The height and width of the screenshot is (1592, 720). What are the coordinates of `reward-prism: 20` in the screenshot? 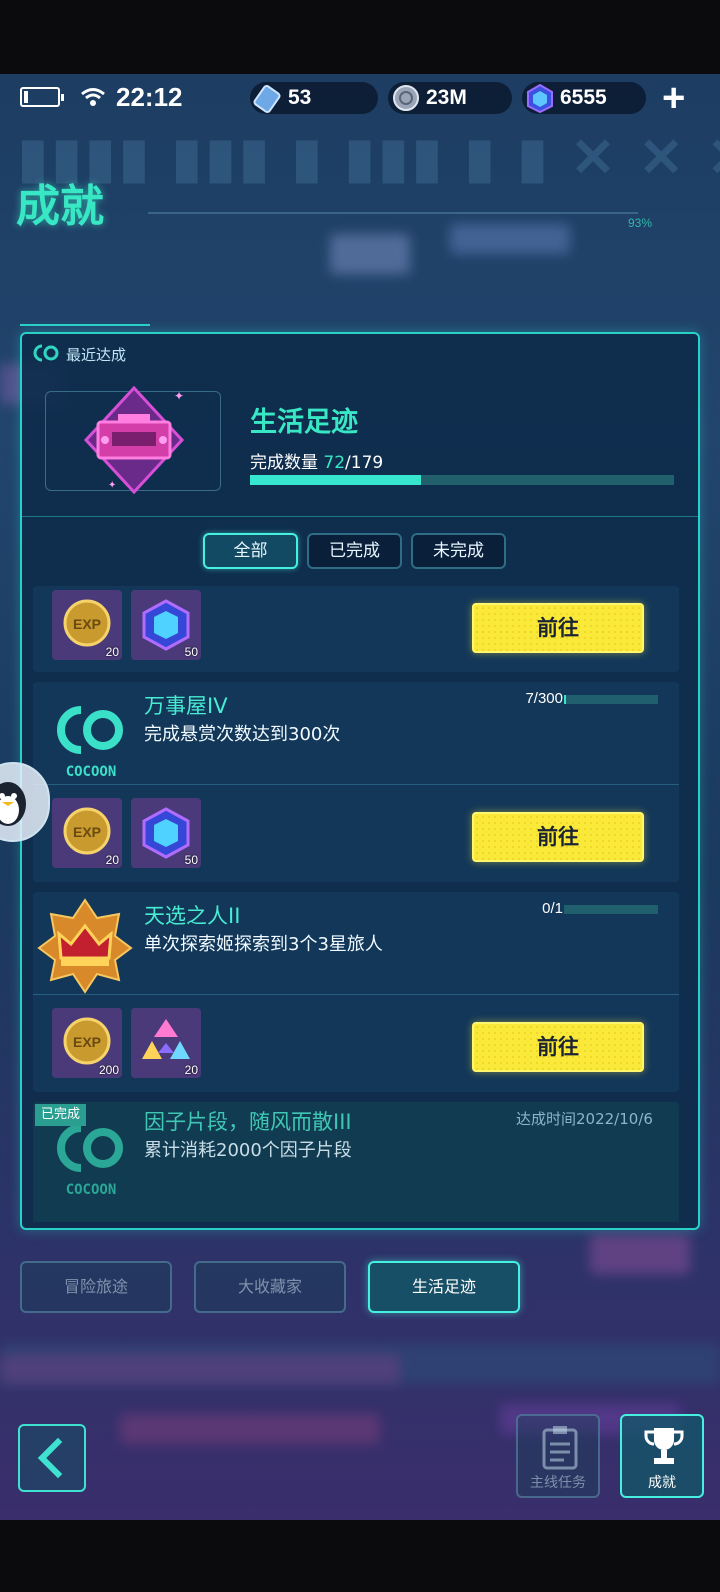 It's located at (166, 1043).